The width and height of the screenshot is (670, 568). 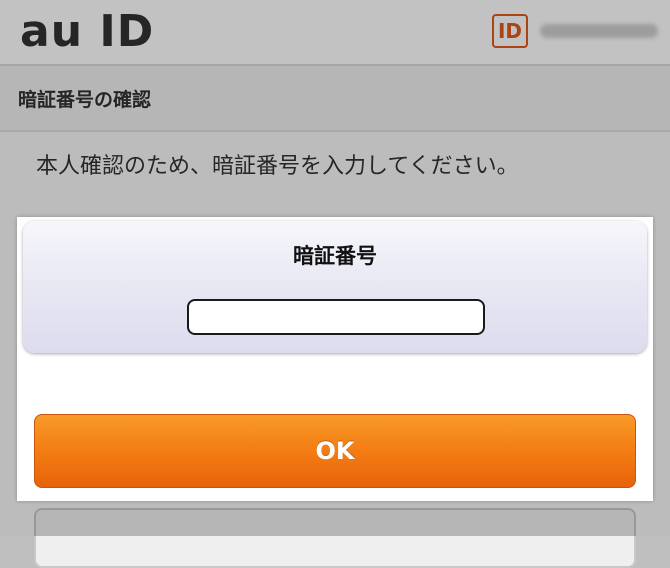 What do you see at coordinates (335, 451) in the screenshot?
I see `ok-button: OK` at bounding box center [335, 451].